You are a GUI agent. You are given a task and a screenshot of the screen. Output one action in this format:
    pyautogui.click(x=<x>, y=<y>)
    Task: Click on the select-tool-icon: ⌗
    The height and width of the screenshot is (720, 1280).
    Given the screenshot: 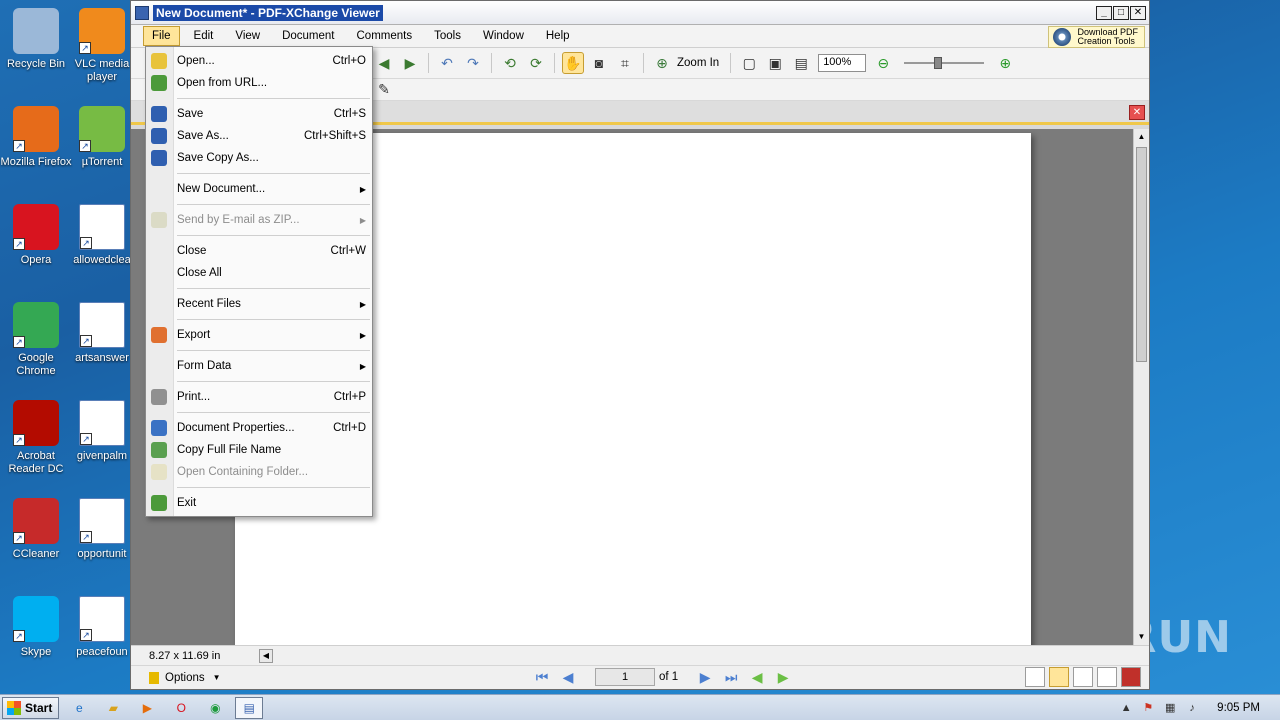 What is the action you would take?
    pyautogui.click(x=625, y=63)
    